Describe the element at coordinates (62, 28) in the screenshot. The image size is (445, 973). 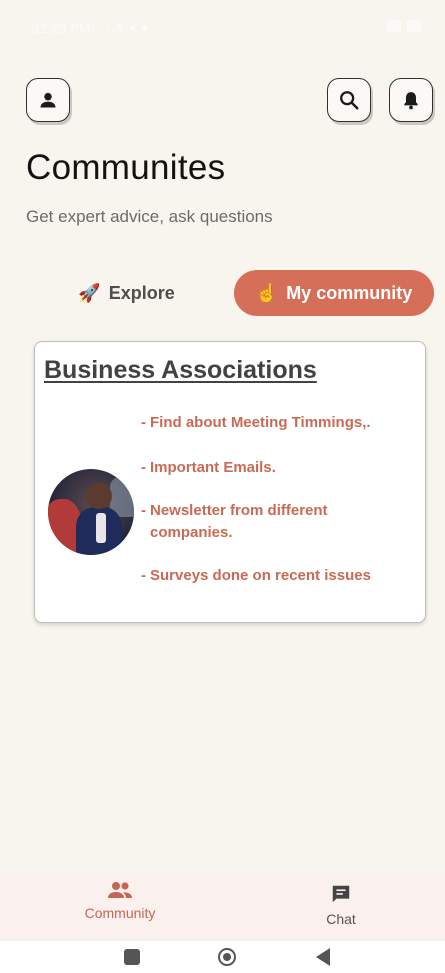
I see `status-time: 12:23 PM` at that location.